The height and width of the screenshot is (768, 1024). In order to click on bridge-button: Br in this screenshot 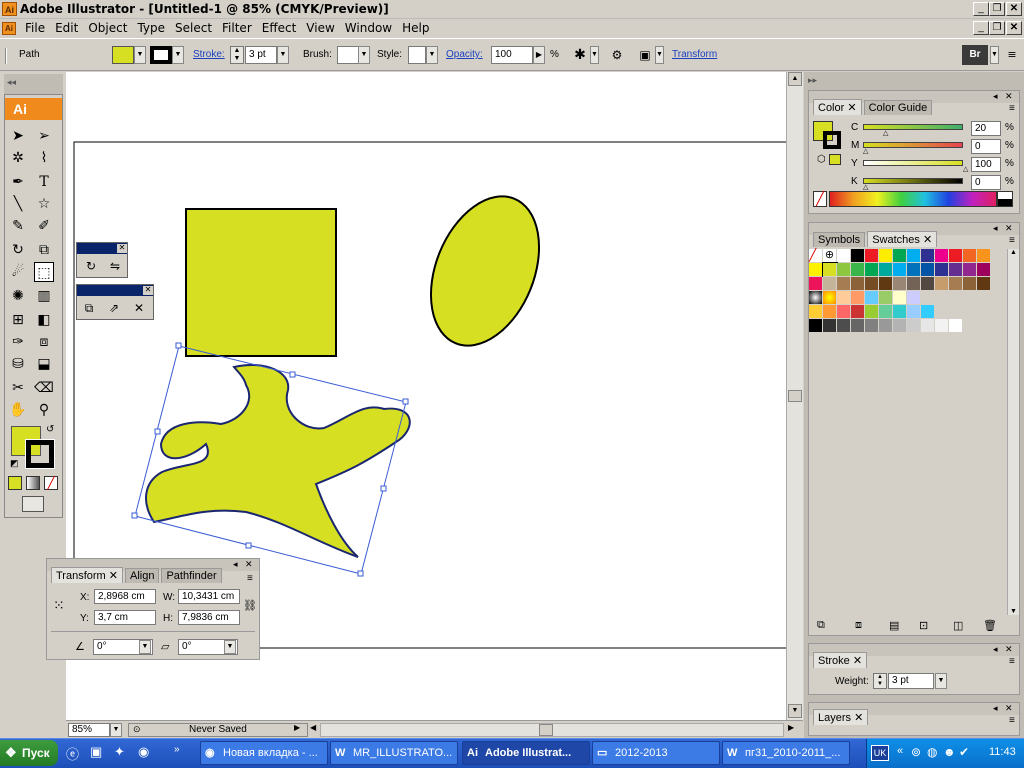, I will do `click(975, 55)`.